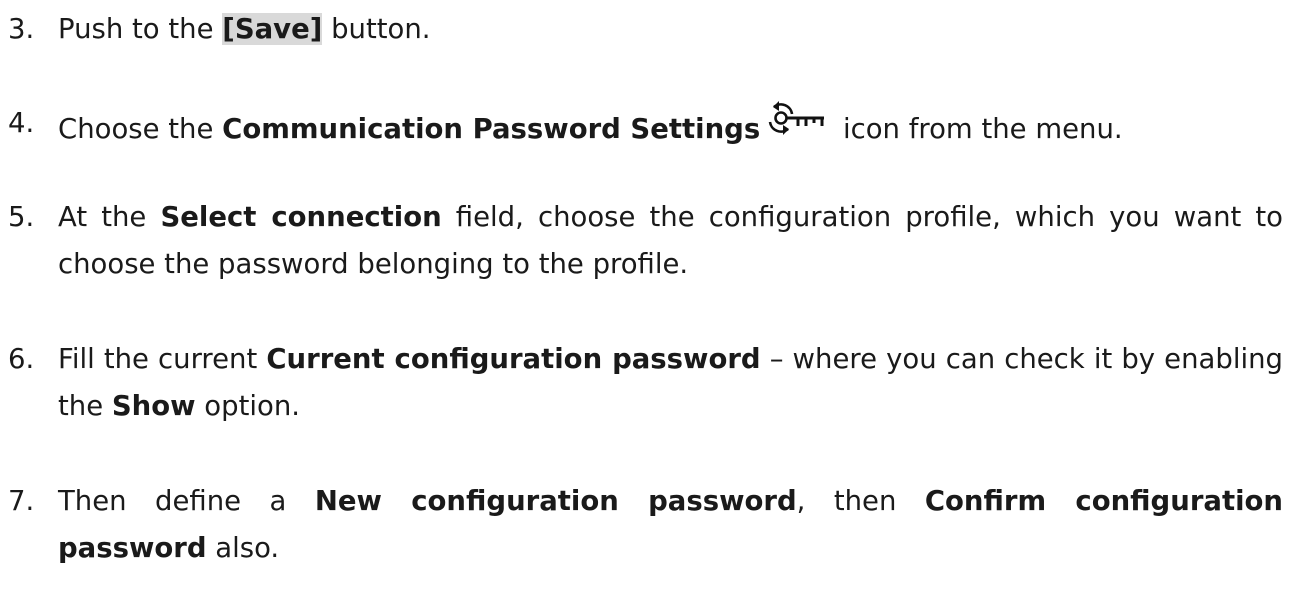 This screenshot has width=1292, height=599. Describe the element at coordinates (796, 120) in the screenshot. I see `key-refresh-icon` at that location.